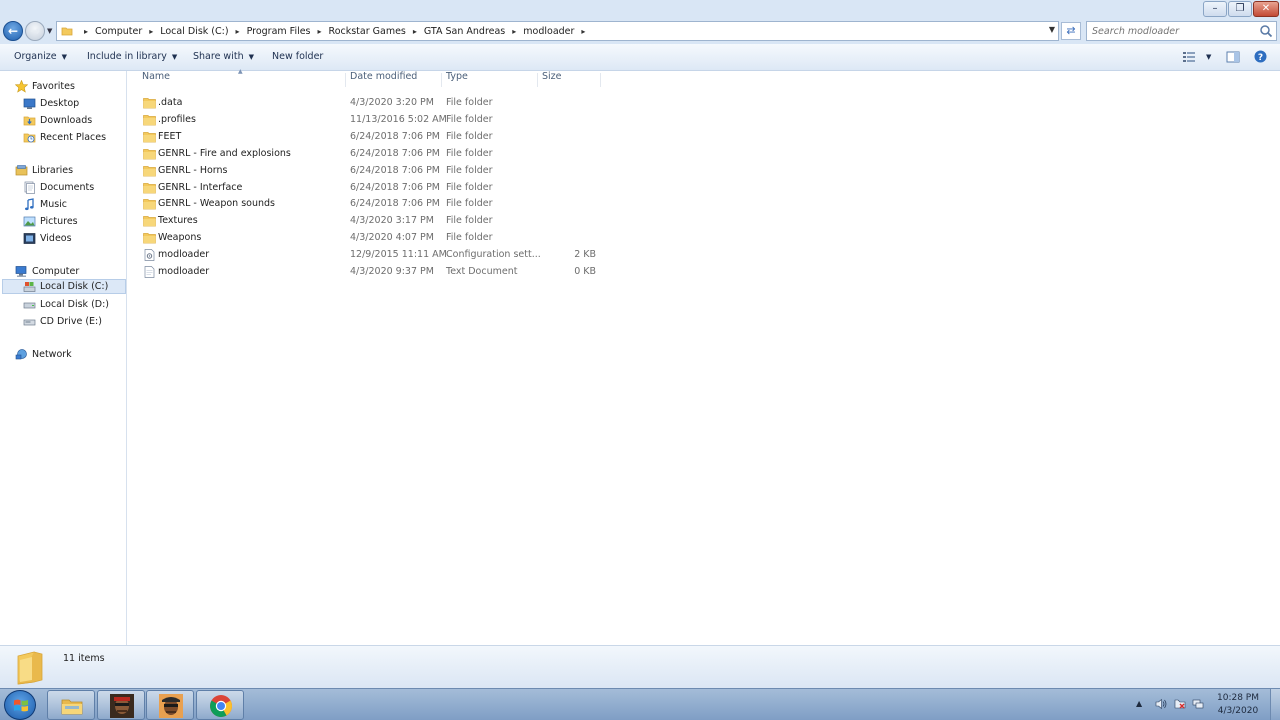 This screenshot has width=1280, height=720. What do you see at coordinates (1266, 31) in the screenshot?
I see `search-icon` at bounding box center [1266, 31].